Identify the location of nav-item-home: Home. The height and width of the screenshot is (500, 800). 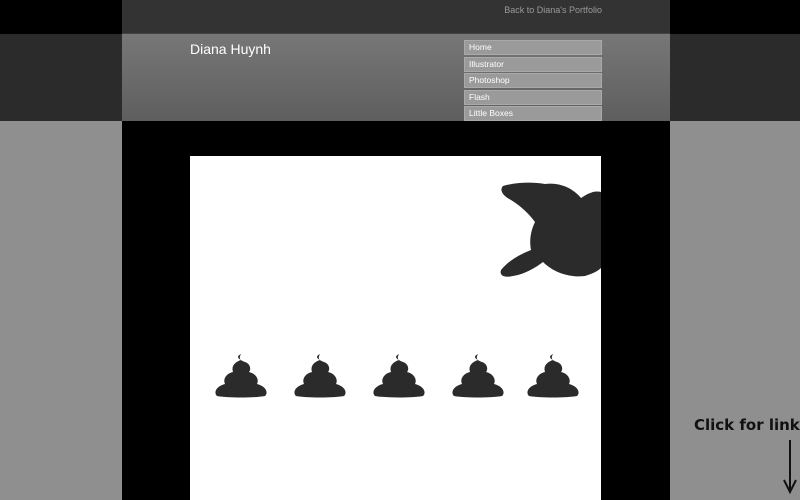
(533, 47).